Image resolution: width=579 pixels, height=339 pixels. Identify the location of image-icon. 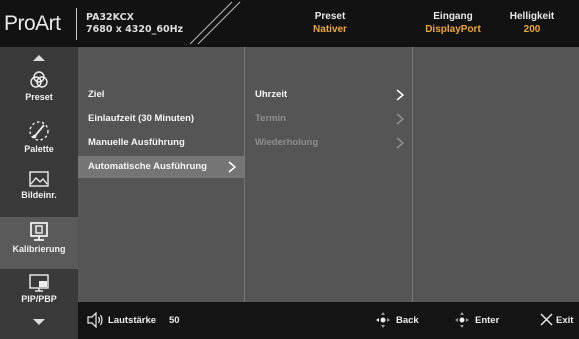
(39, 179).